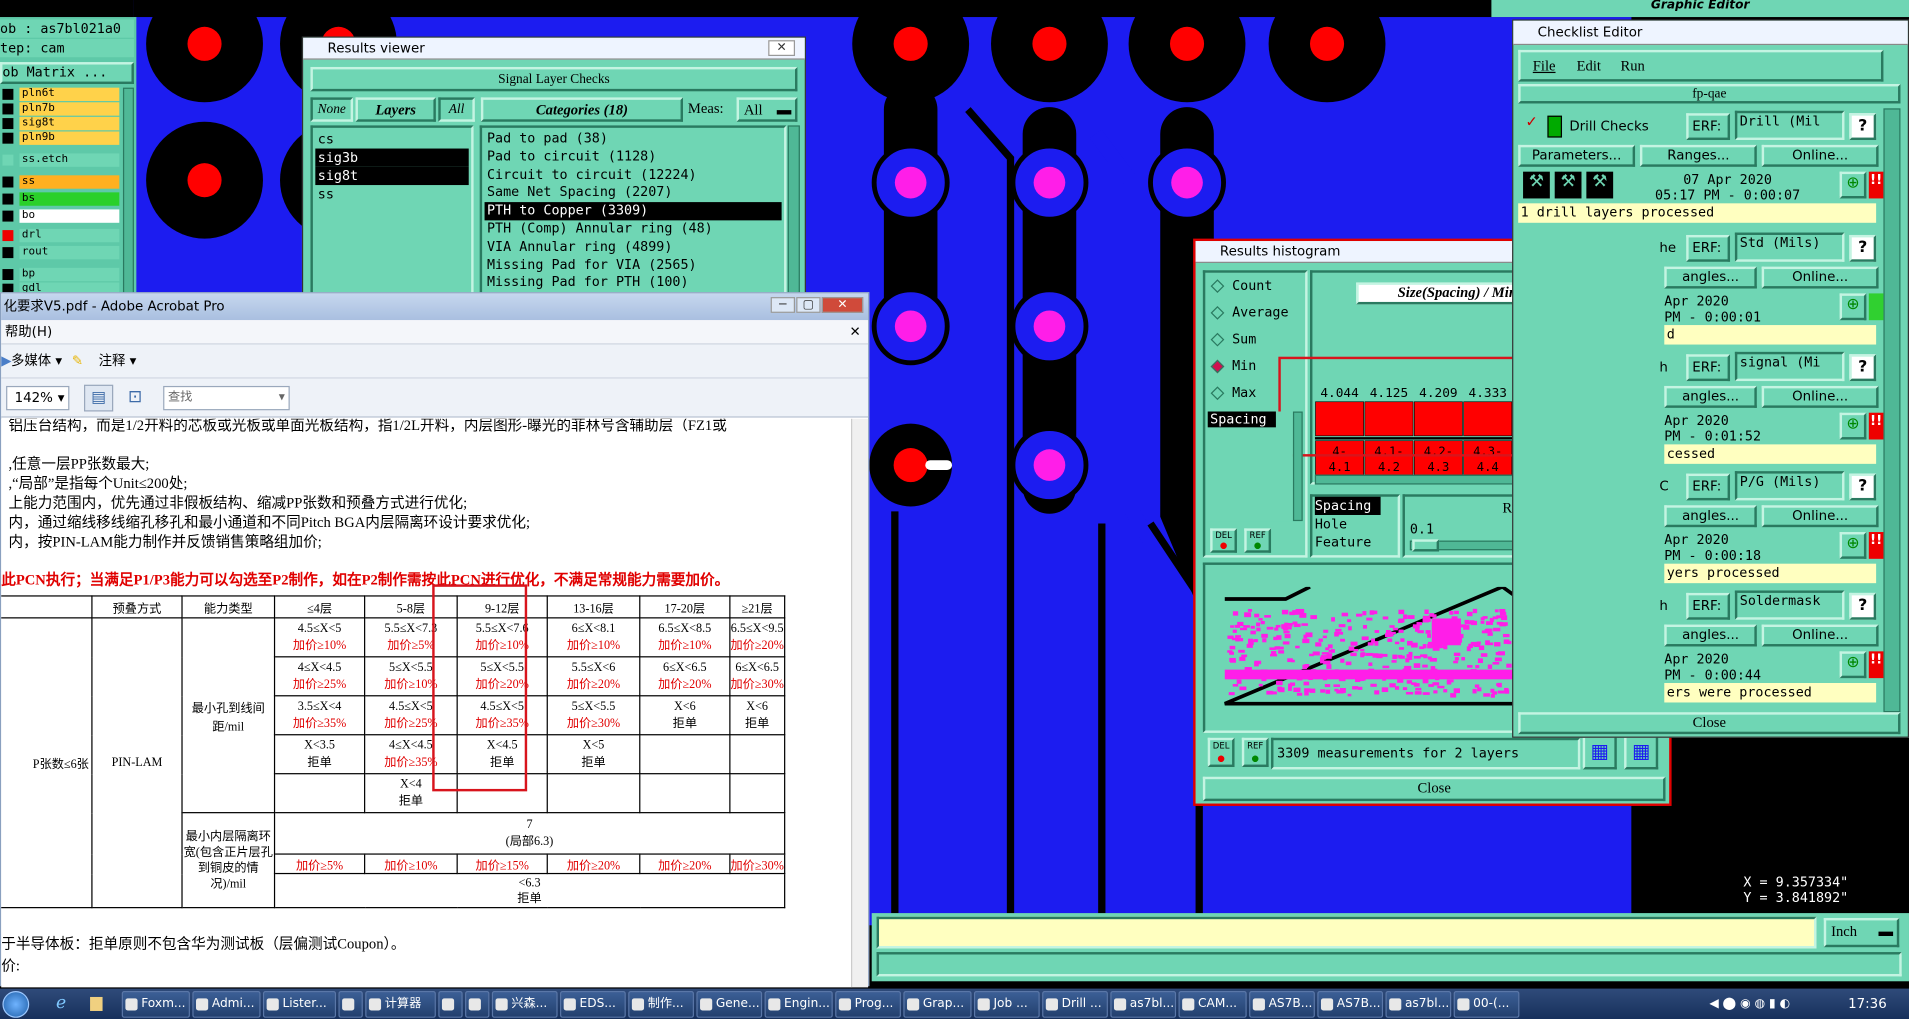 The height and width of the screenshot is (1019, 1909). Describe the element at coordinates (61, 216) in the screenshot. I see `layer-row-bo: bo` at that location.